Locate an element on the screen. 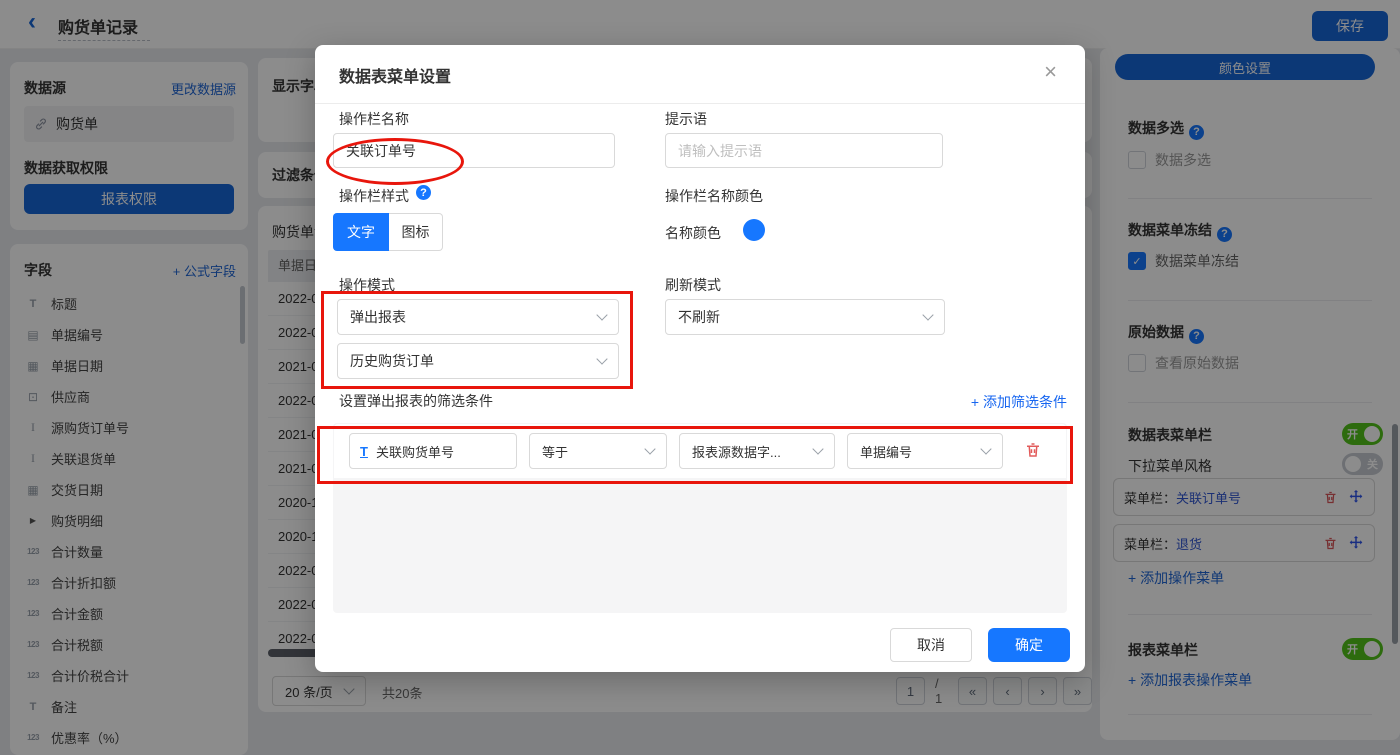 The image size is (1400, 755). style-segmented-control: 文字 图标 is located at coordinates (388, 232).